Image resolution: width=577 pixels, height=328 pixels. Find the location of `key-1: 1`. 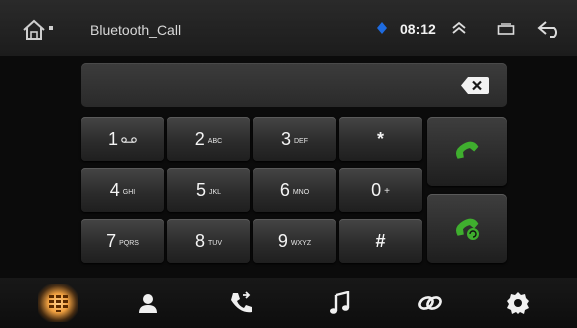

key-1: 1 is located at coordinates (122, 139).